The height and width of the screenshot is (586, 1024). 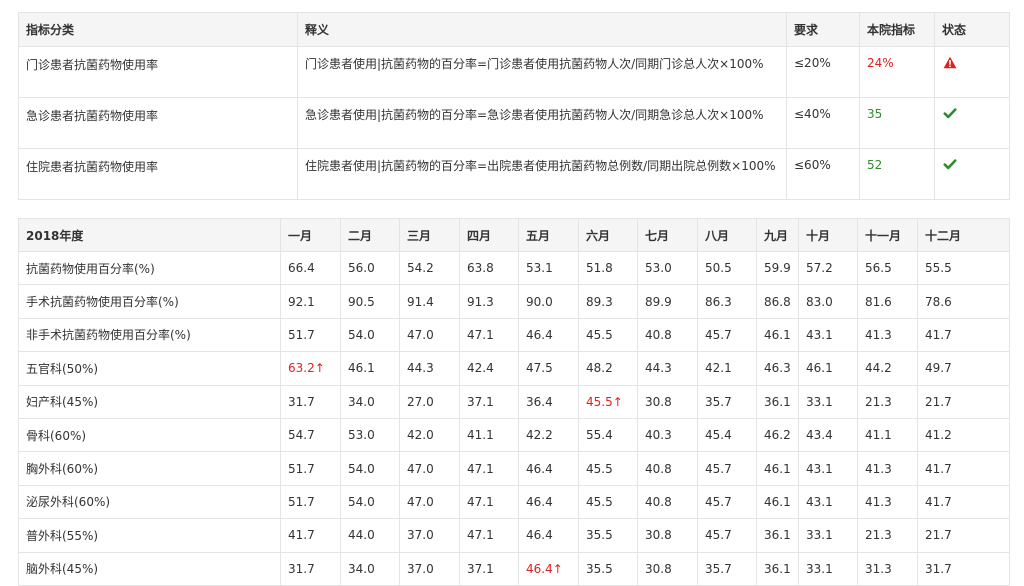 What do you see at coordinates (897, 123) in the screenshot?
I see `indicator-value: 35` at bounding box center [897, 123].